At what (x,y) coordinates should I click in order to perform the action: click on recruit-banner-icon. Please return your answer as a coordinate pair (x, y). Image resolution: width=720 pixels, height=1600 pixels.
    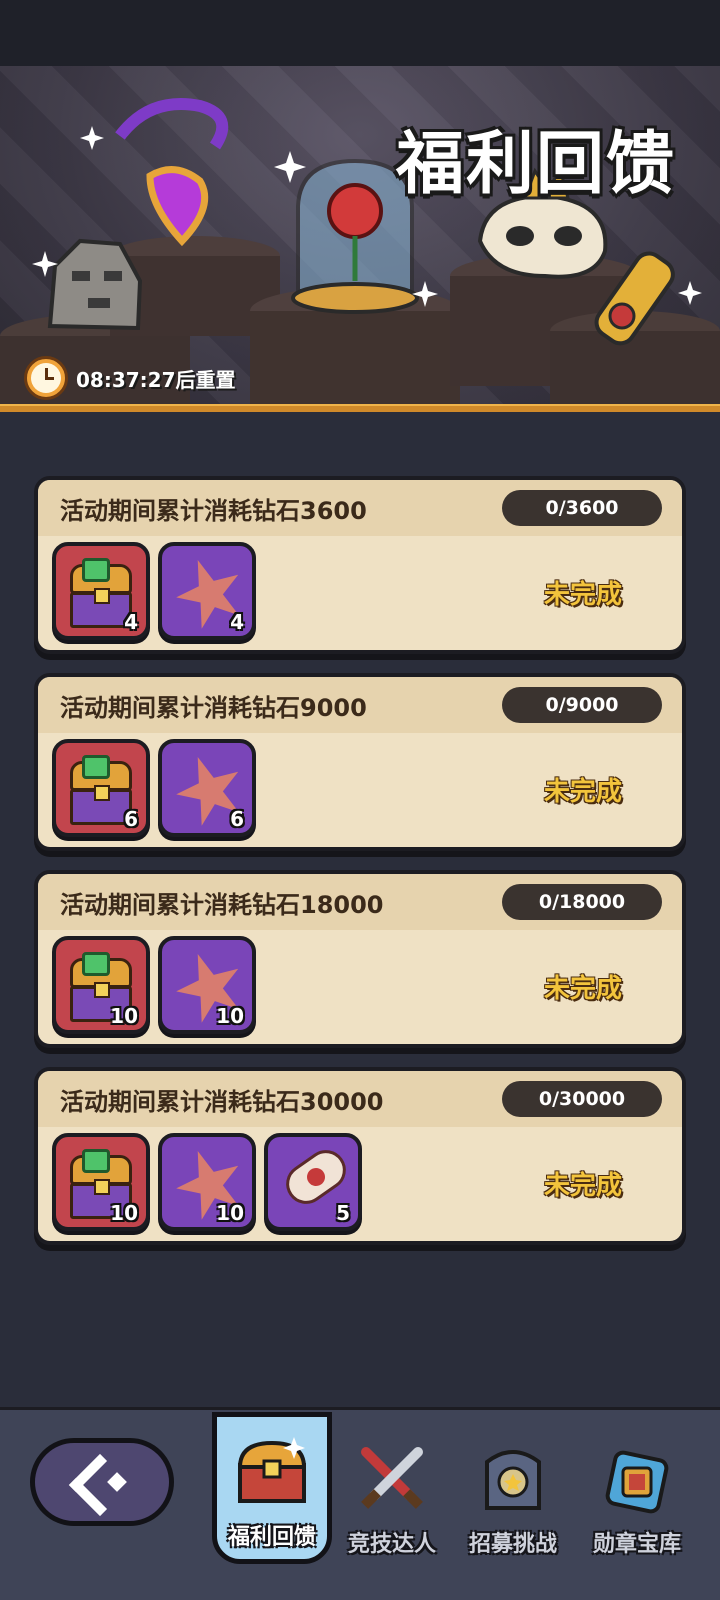
    Looking at the image, I should click on (513, 1480).